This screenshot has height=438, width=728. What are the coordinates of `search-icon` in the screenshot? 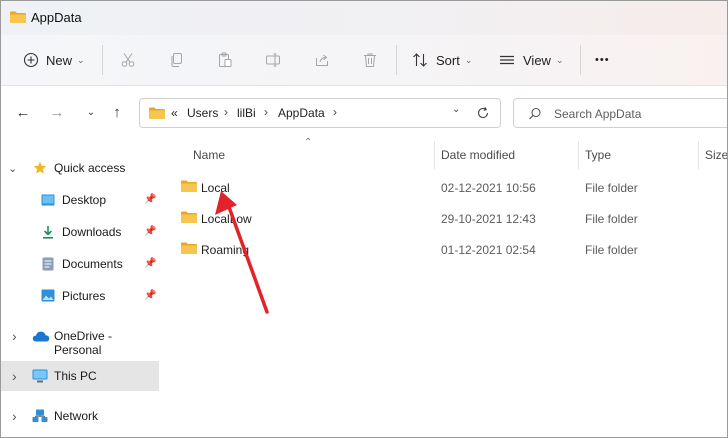 It's located at (535, 113).